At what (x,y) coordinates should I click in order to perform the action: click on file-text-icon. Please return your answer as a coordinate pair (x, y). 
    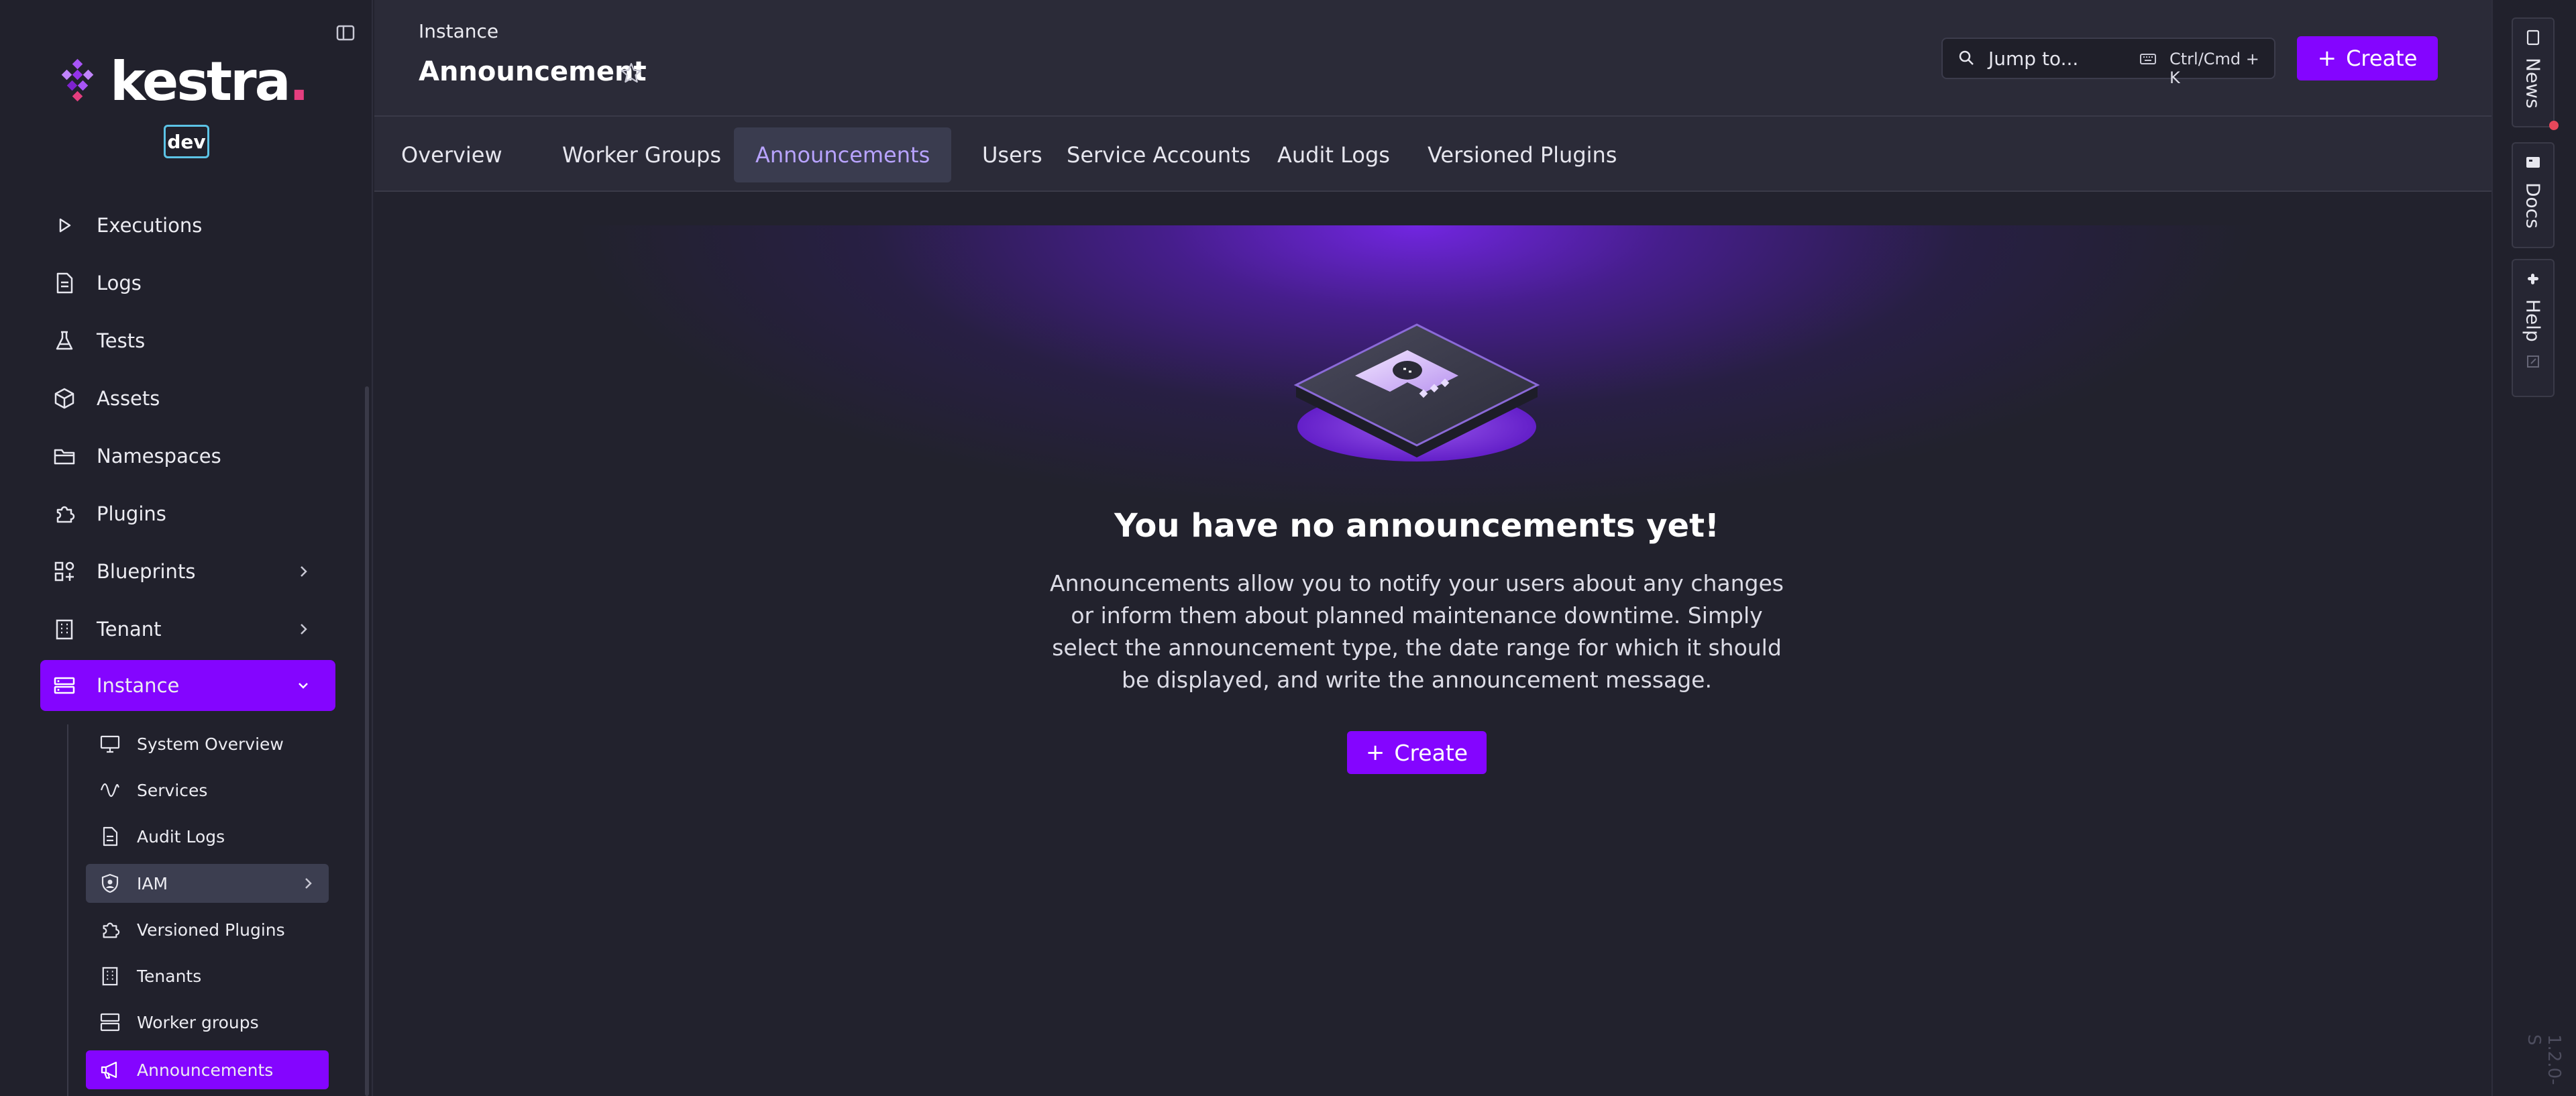
    Looking at the image, I should click on (64, 283).